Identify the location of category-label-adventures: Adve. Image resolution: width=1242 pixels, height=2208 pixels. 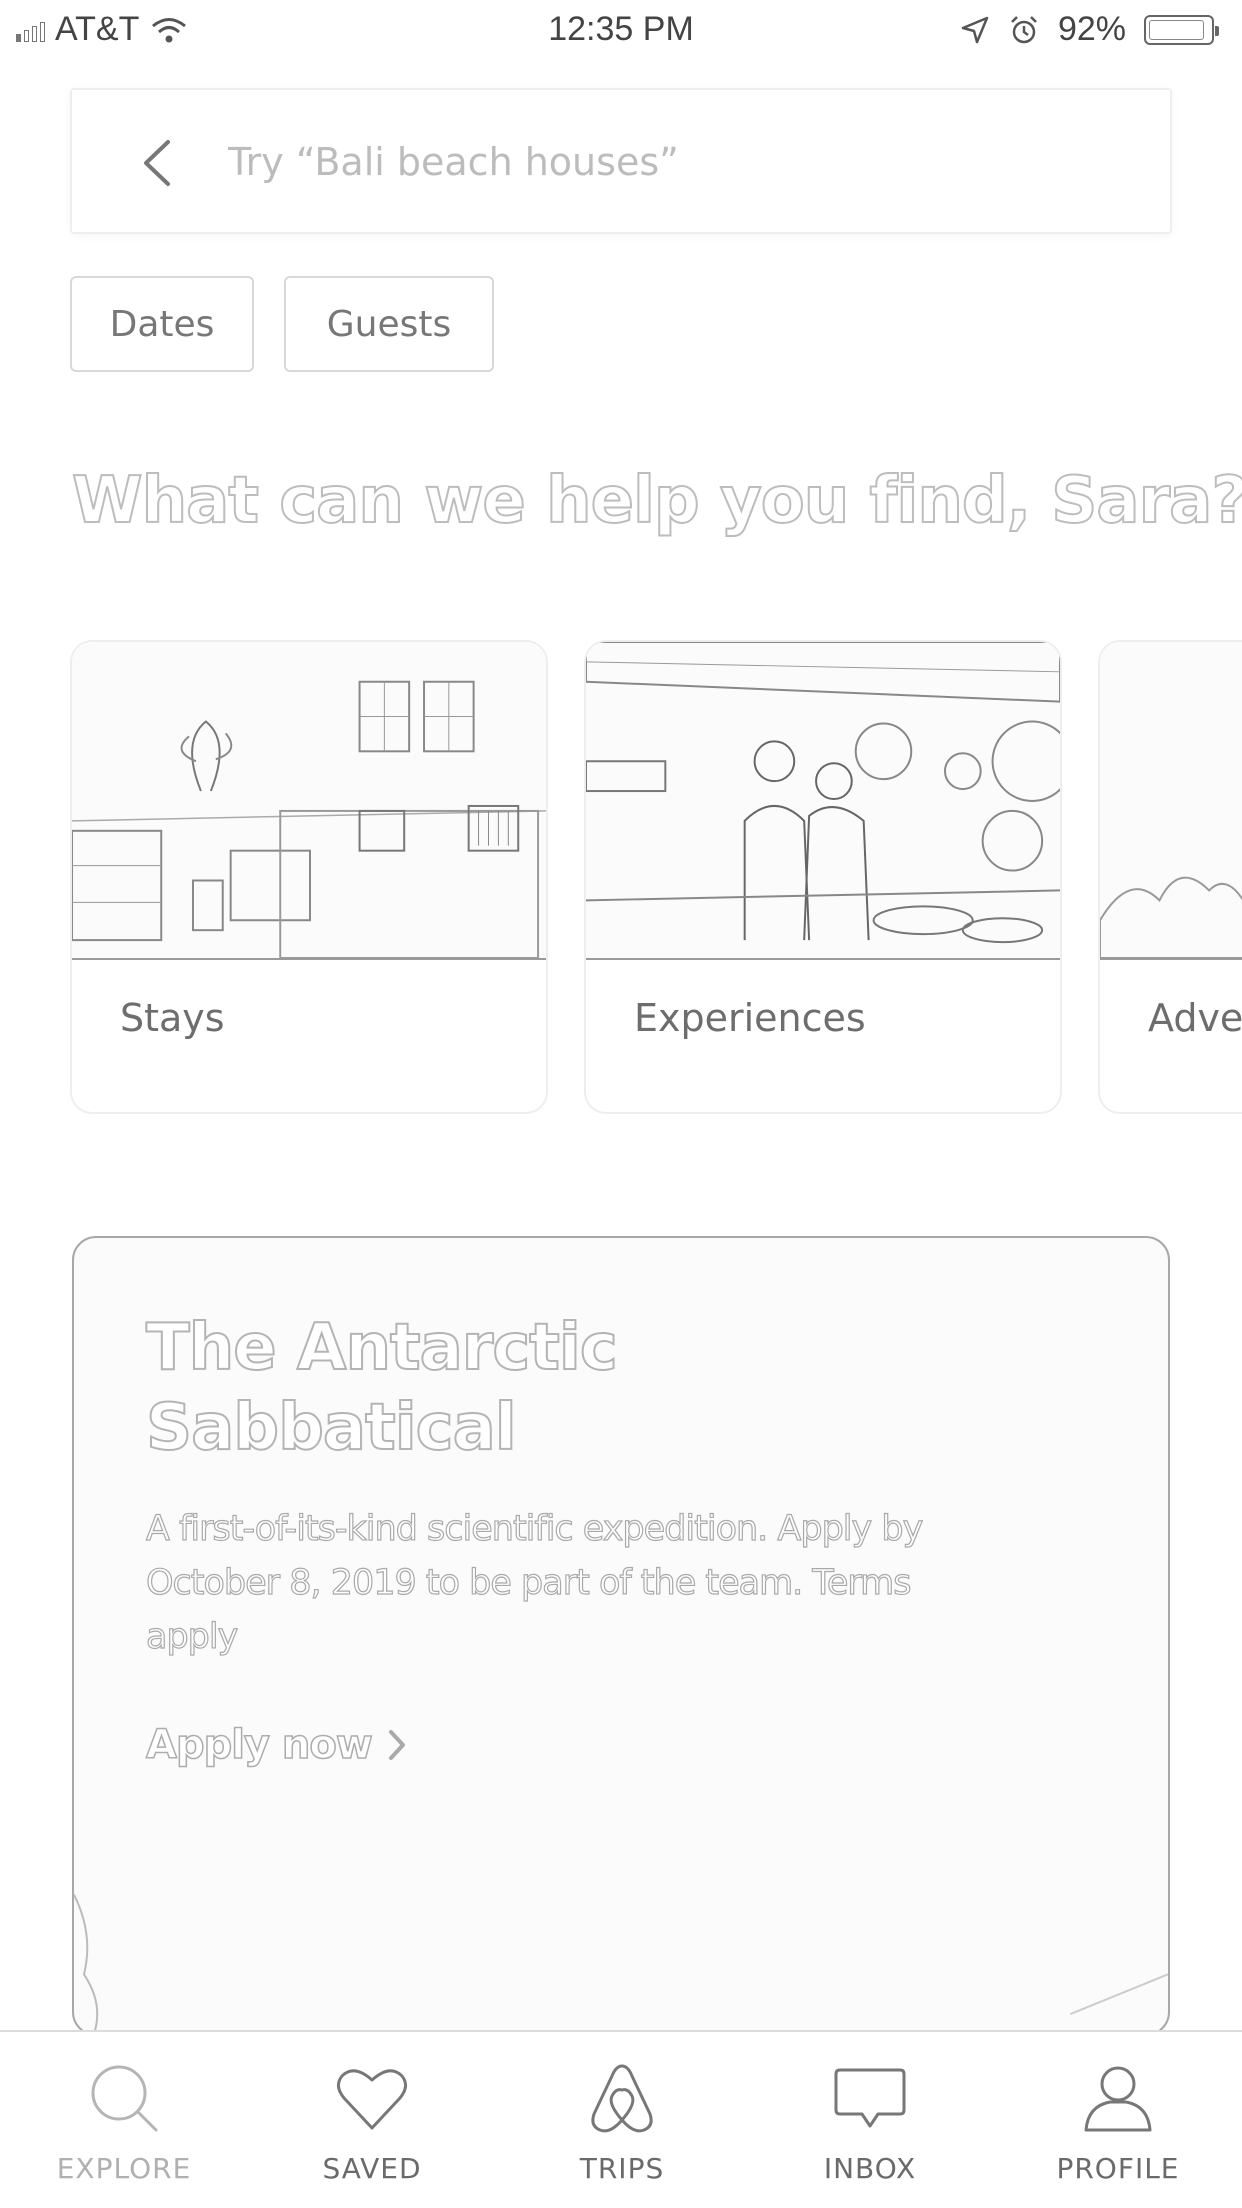
(1195, 1018).